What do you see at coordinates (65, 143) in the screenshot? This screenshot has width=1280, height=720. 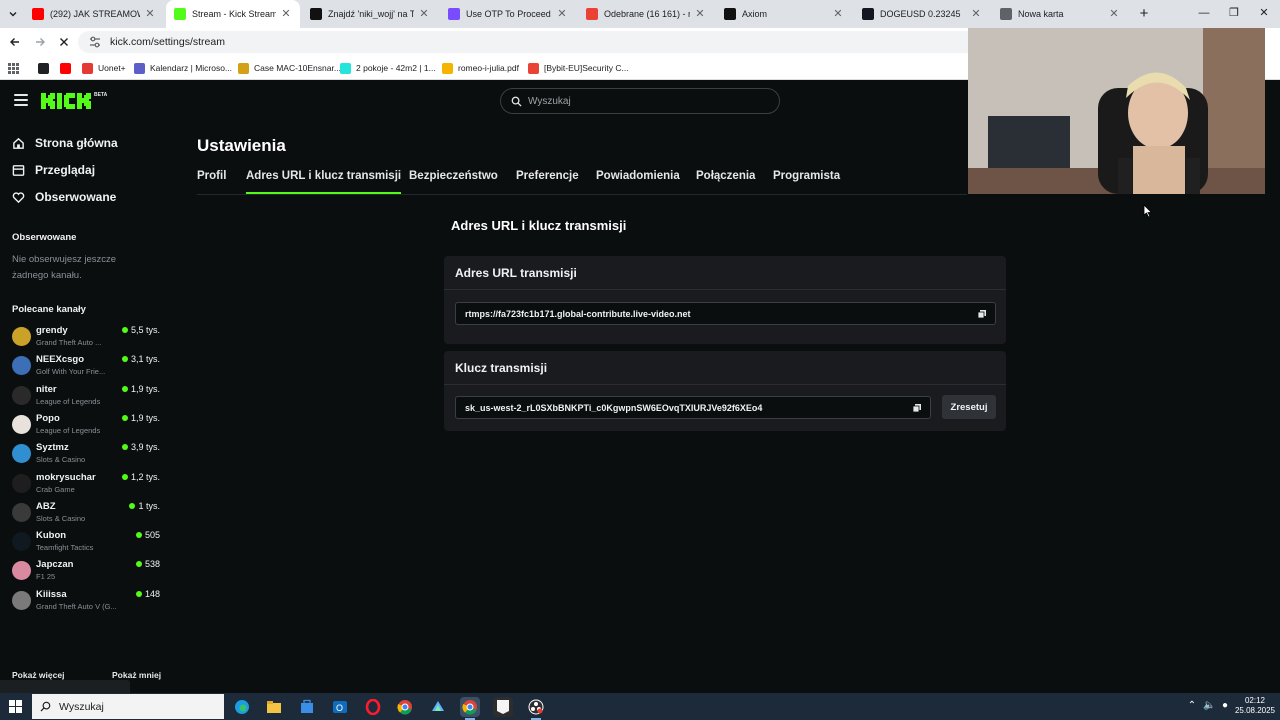 I see `sidebar-item-home: Strona główna` at bounding box center [65, 143].